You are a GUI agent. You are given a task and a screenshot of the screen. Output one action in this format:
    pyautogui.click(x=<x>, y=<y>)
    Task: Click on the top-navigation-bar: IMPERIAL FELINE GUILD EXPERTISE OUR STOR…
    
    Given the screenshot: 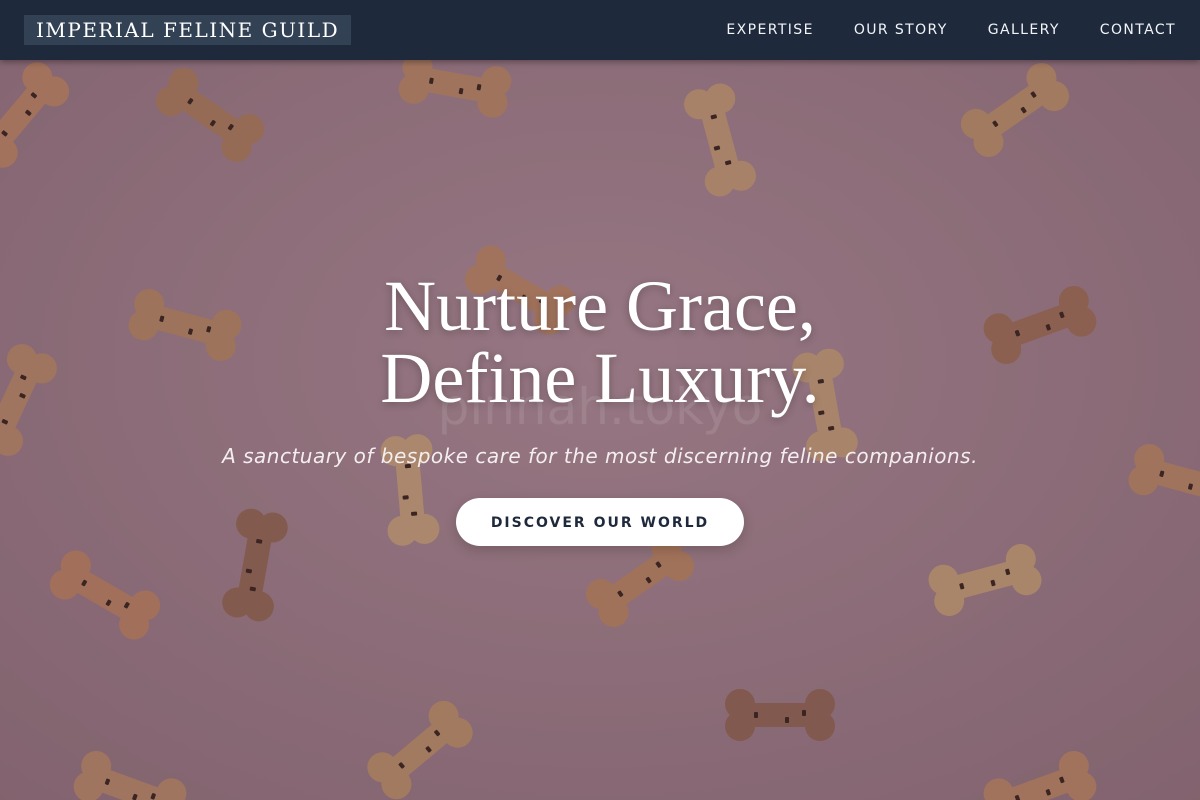 What is the action you would take?
    pyautogui.click(x=600, y=30)
    